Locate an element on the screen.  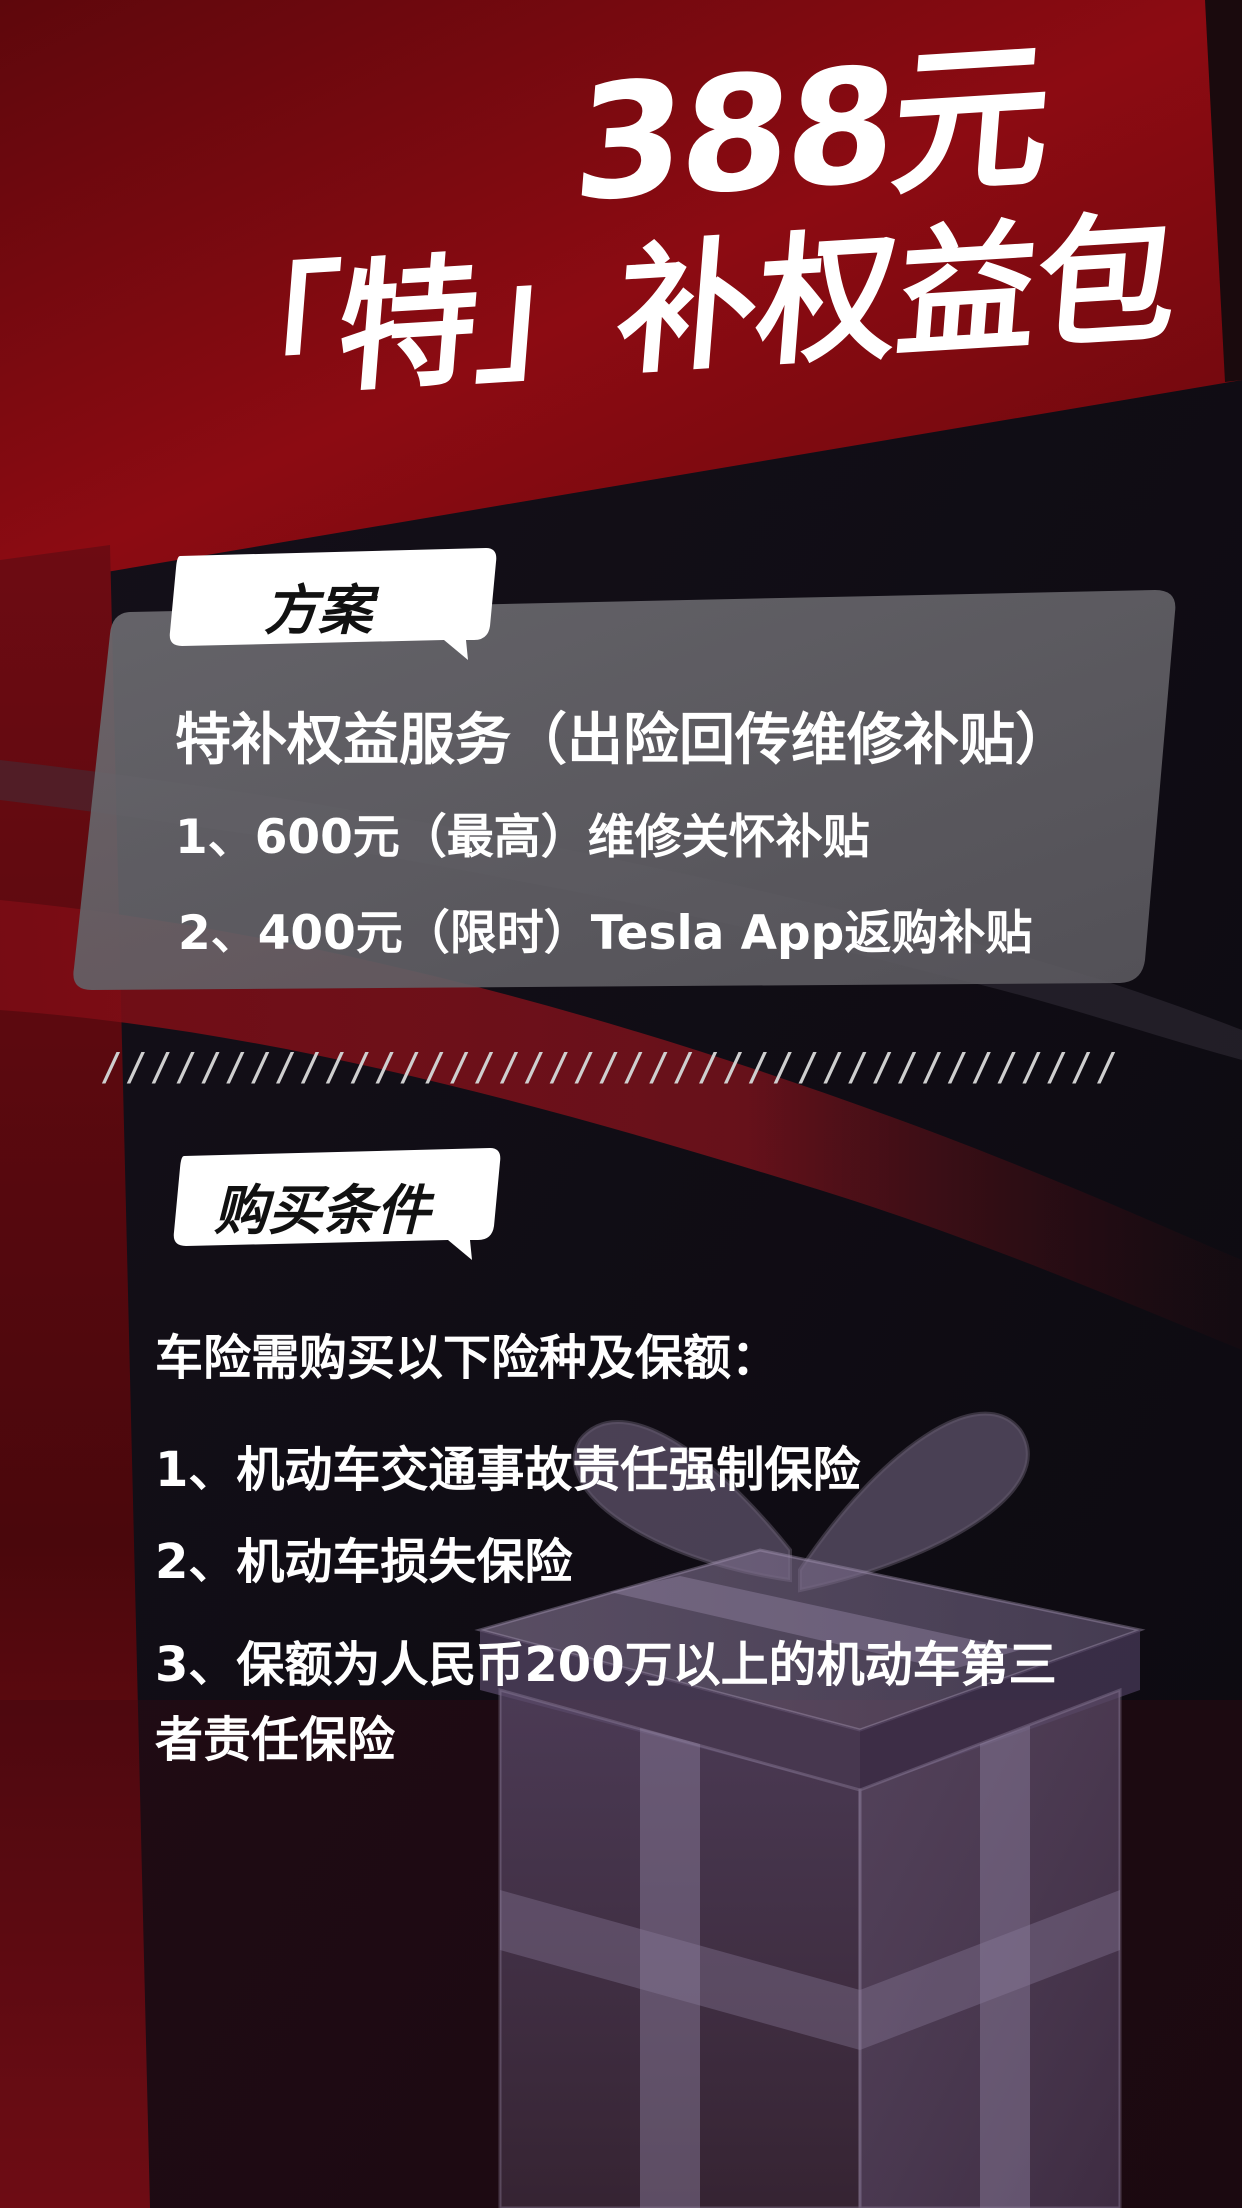
headline-price: 388元 is located at coordinates (811, 130).